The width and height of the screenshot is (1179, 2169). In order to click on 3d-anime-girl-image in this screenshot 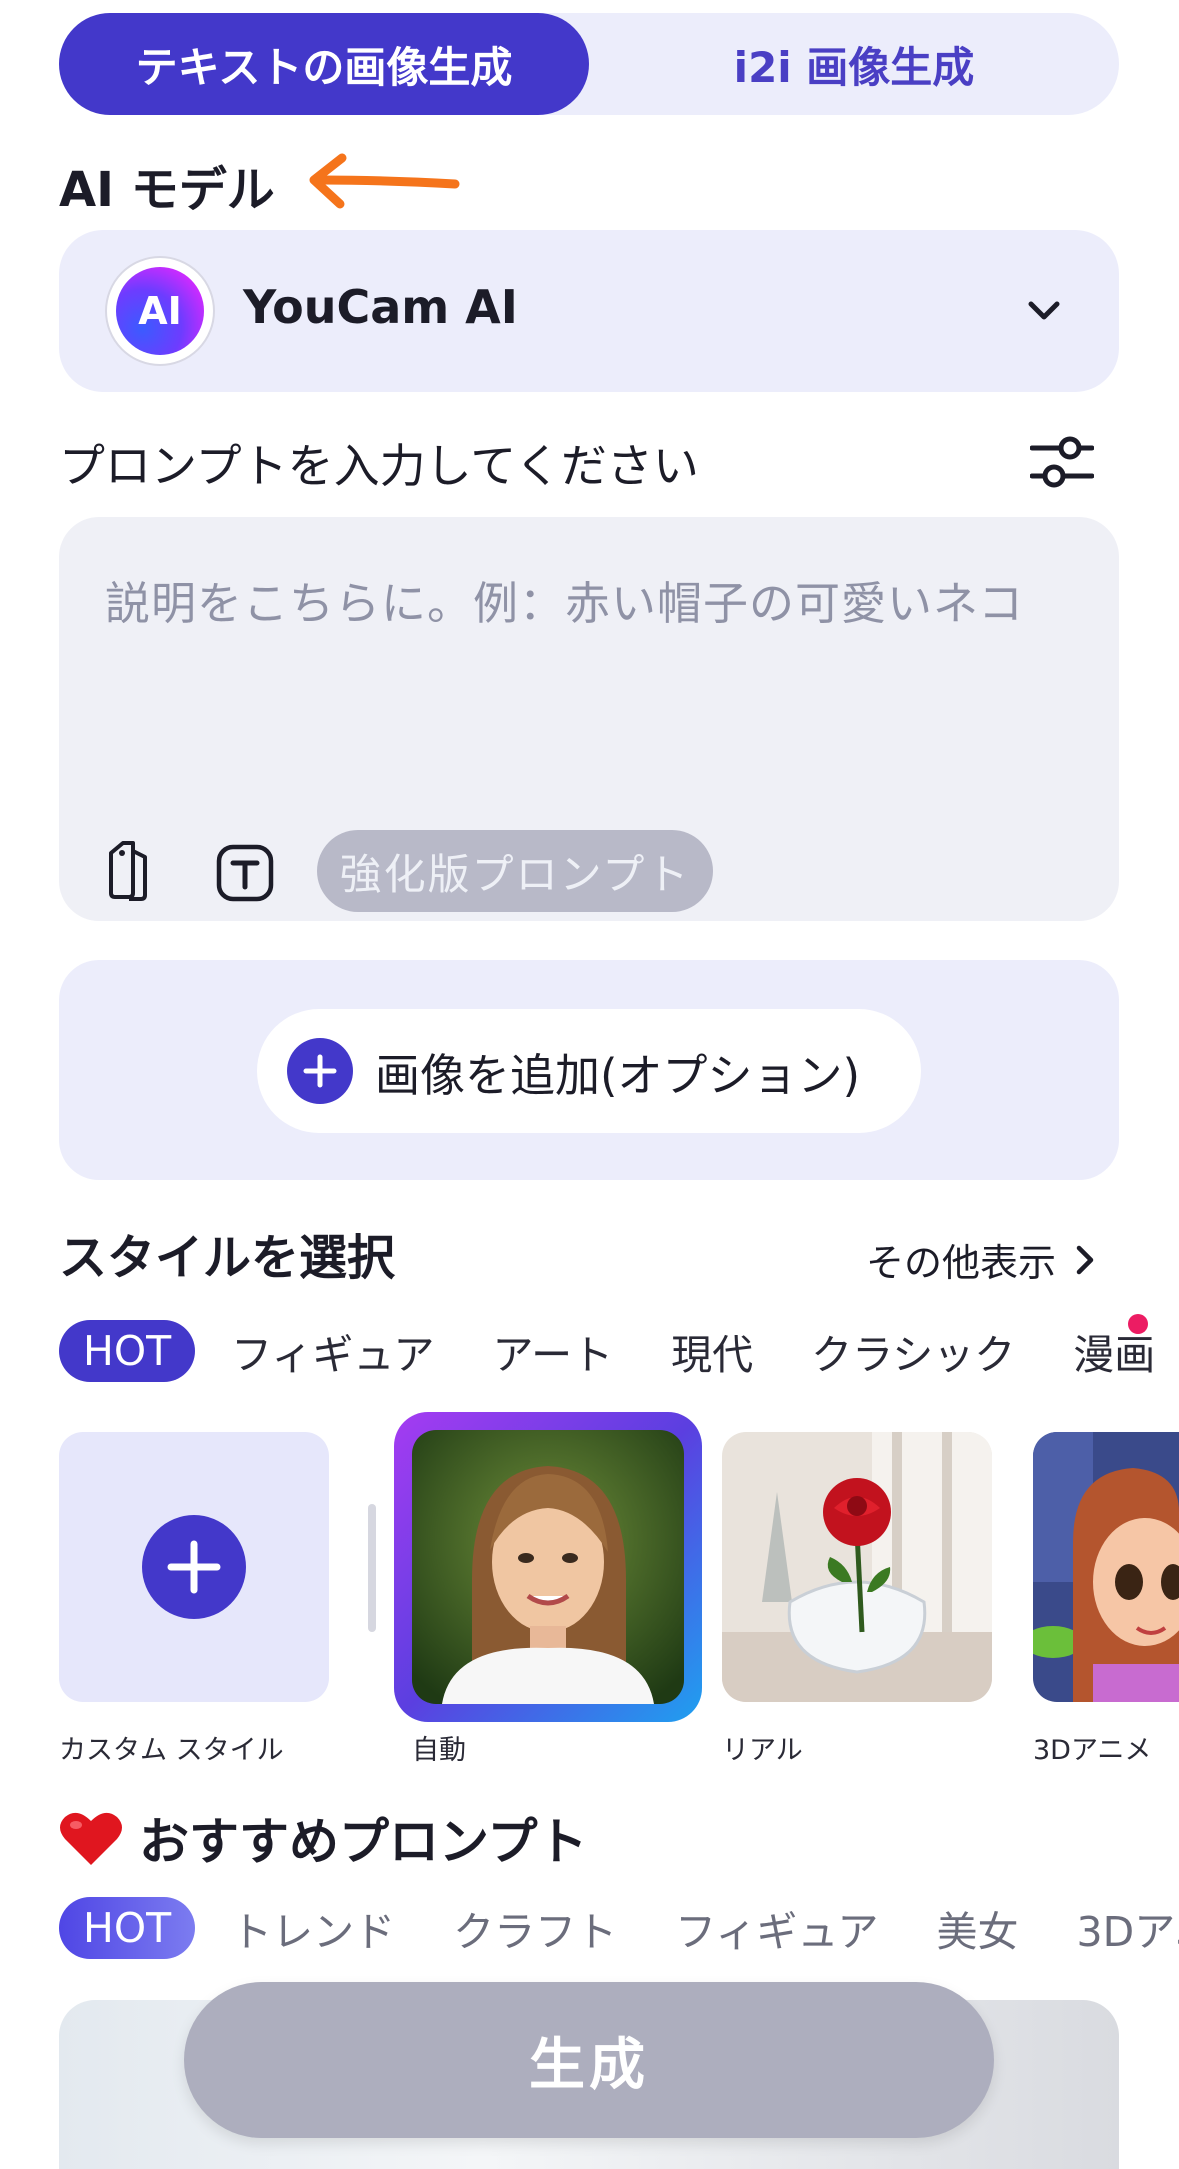, I will do `click(1106, 1567)`.